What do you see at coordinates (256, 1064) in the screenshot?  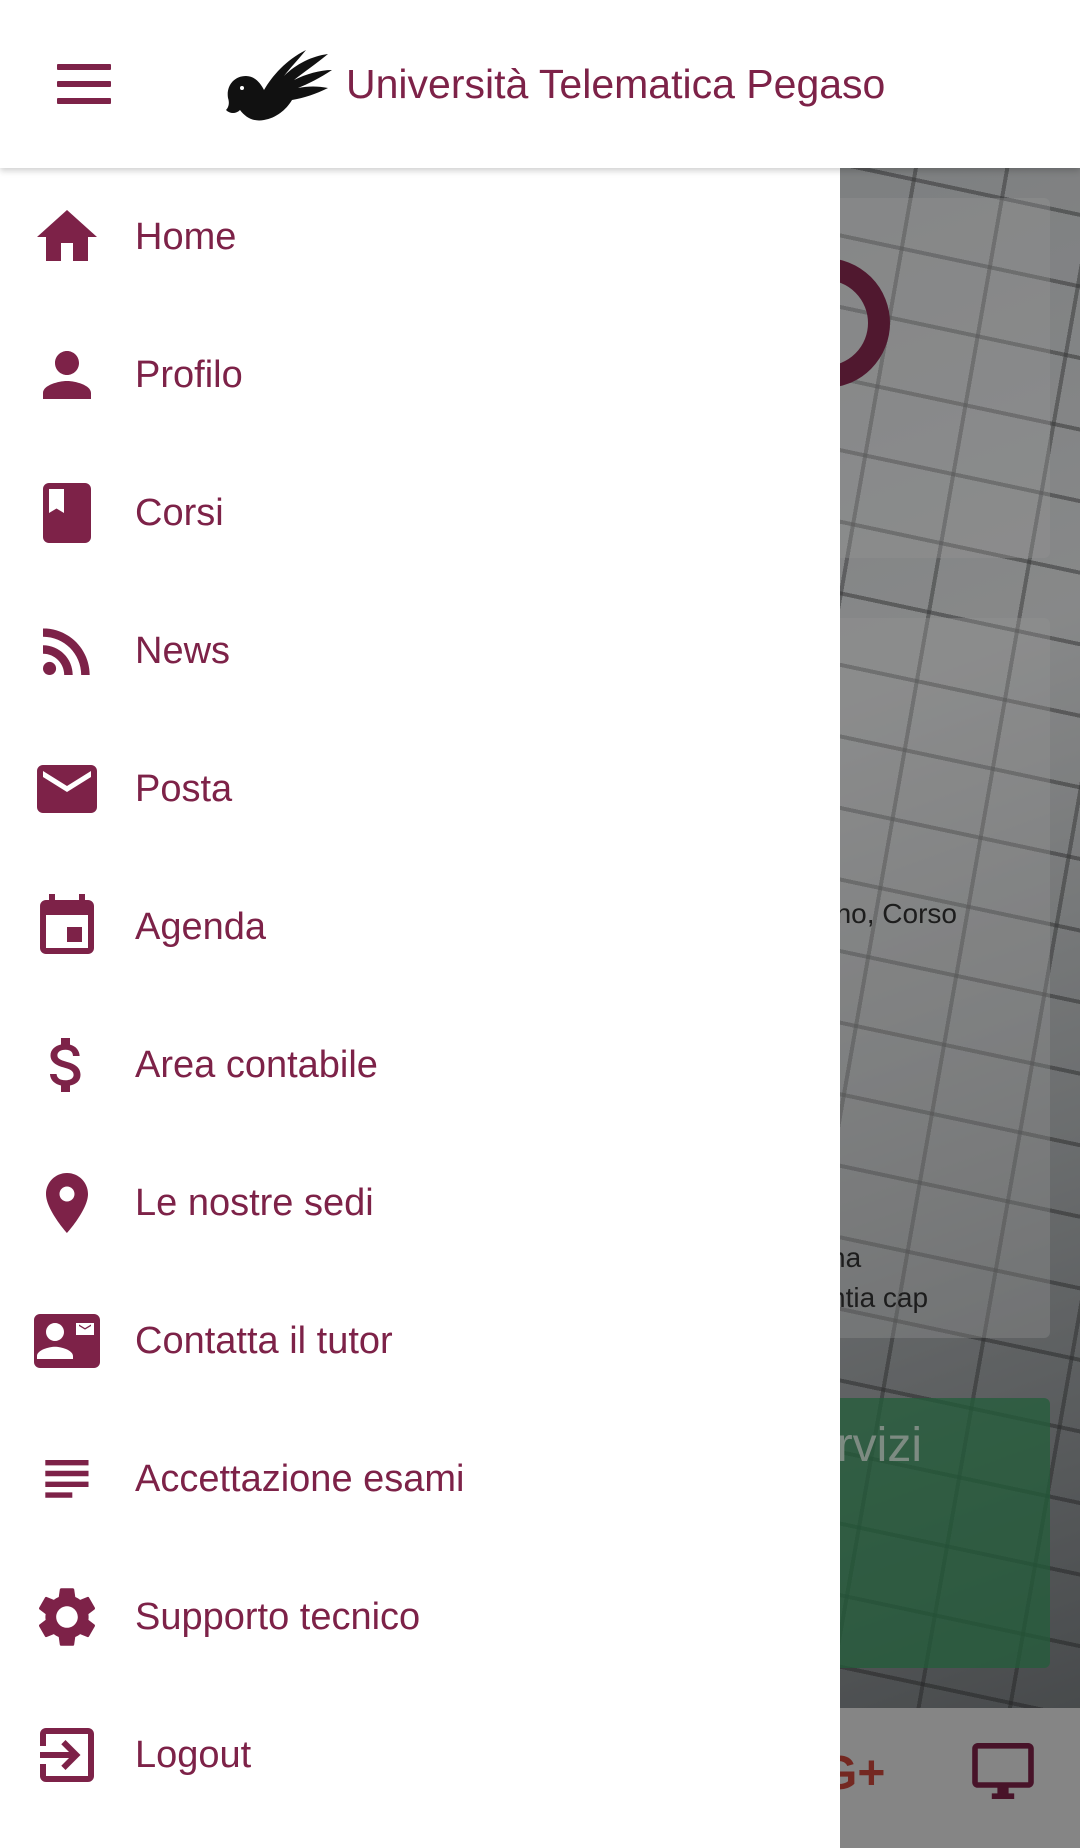 I see `menu-item-label: Area contabile` at bounding box center [256, 1064].